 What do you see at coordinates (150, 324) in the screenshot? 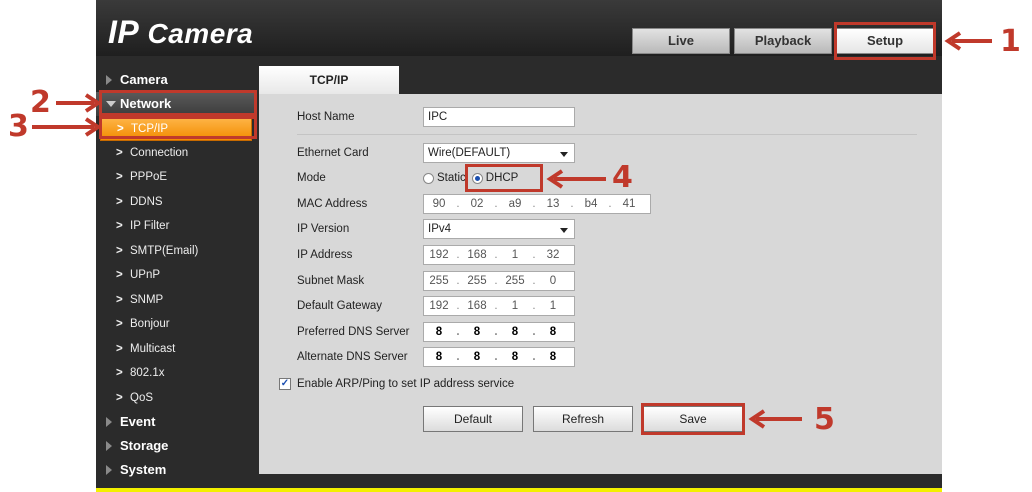
I see `sidebar-item-label: Bonjour` at bounding box center [150, 324].